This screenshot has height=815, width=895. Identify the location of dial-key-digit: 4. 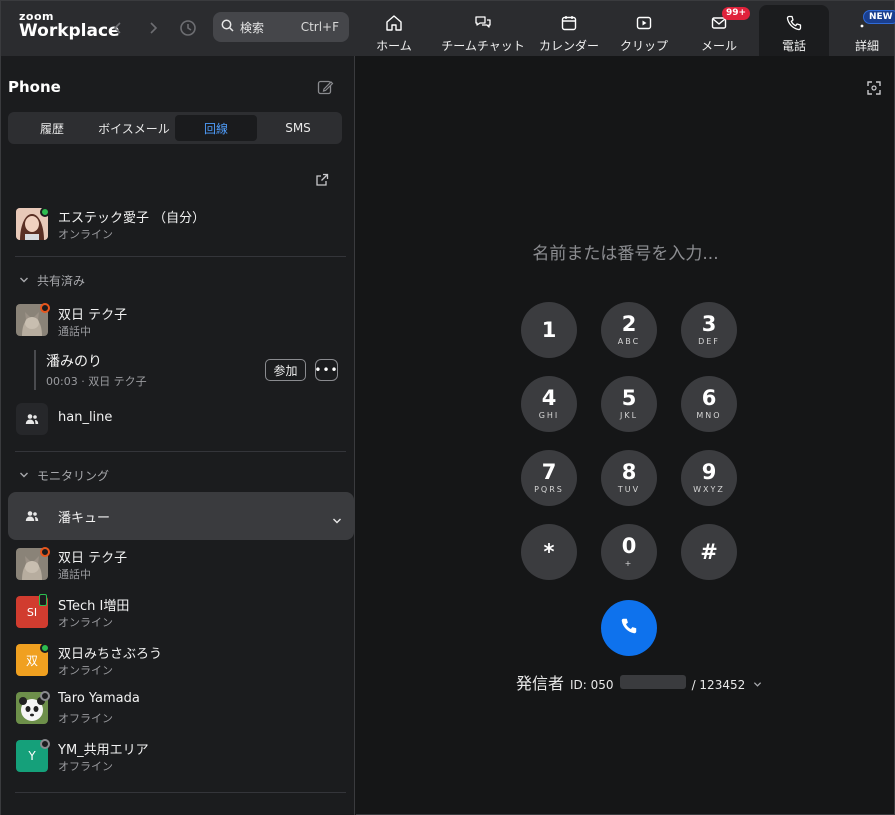
(549, 398).